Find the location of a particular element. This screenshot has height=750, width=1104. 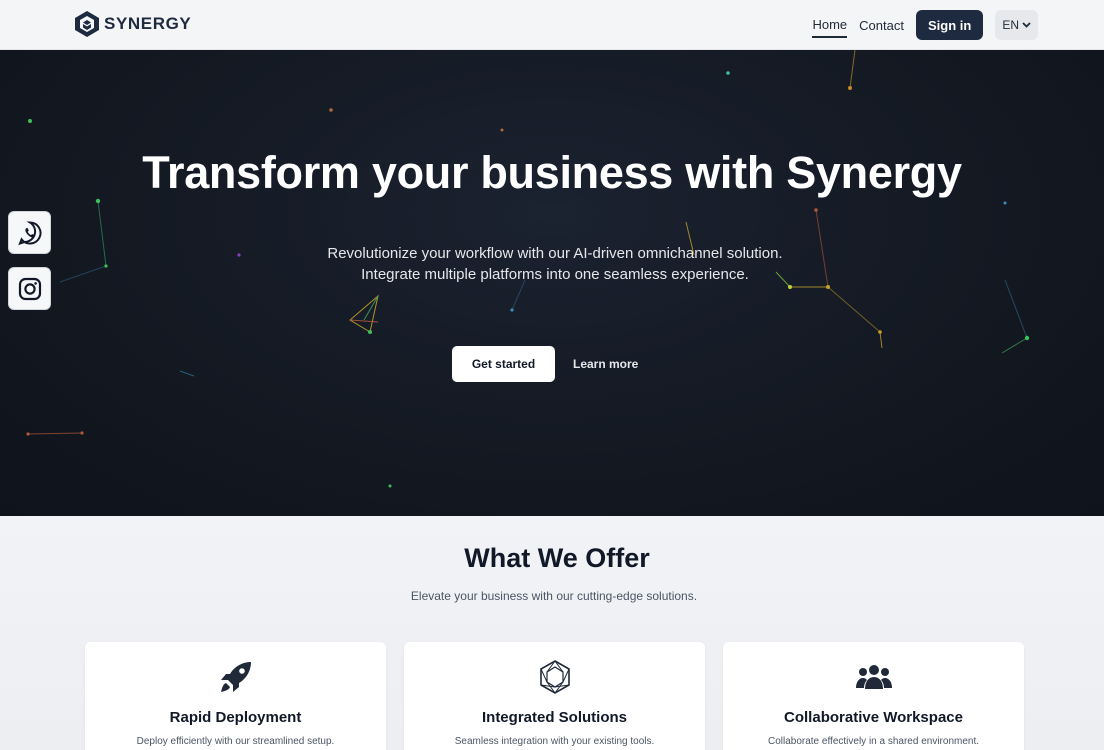

chevron-down-icon is located at coordinates (1026, 25).